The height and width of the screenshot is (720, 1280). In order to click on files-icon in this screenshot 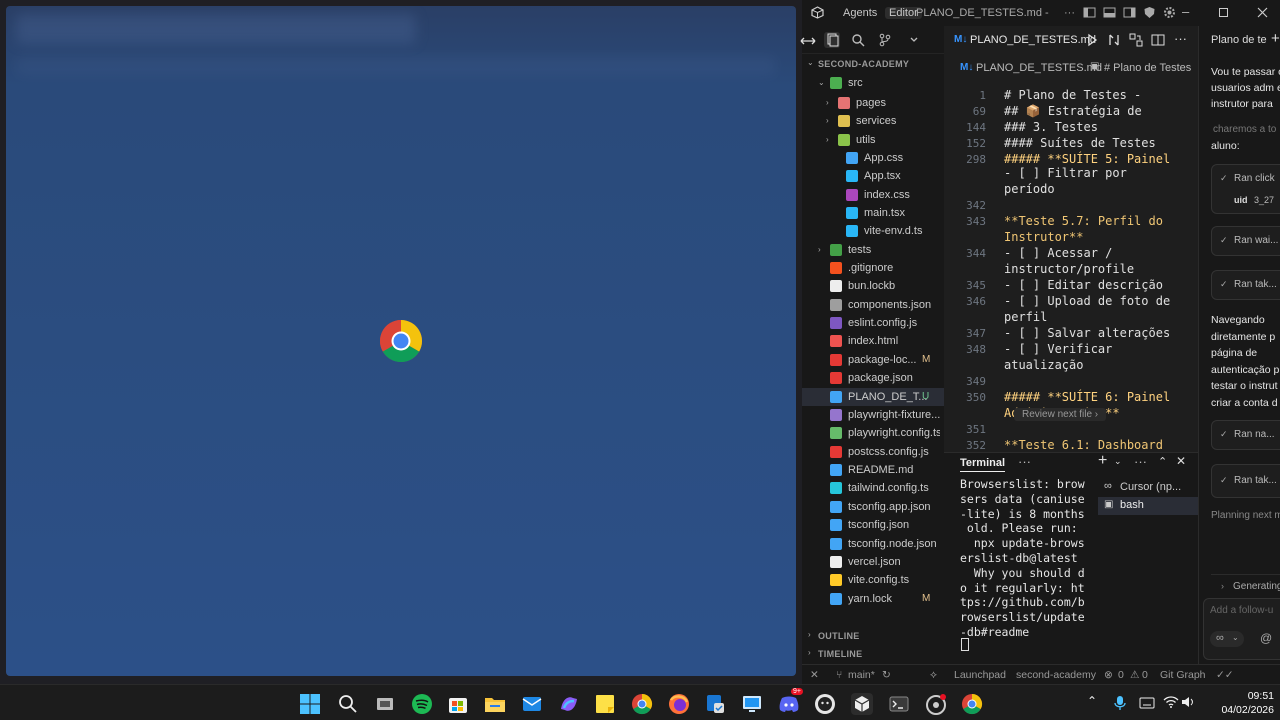, I will do `click(832, 40)`.